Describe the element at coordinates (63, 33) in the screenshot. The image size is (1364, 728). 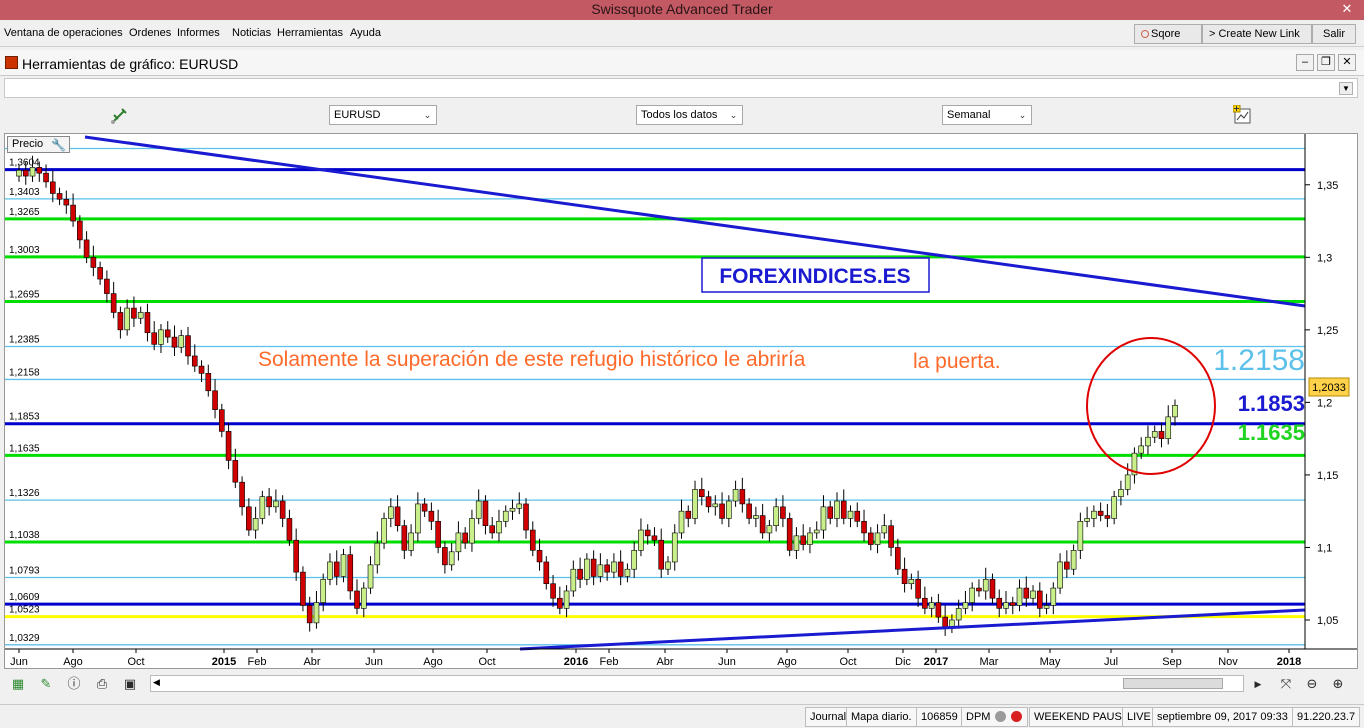
I see `menu-ventana-operaciones: Ventana de operaciones` at that location.